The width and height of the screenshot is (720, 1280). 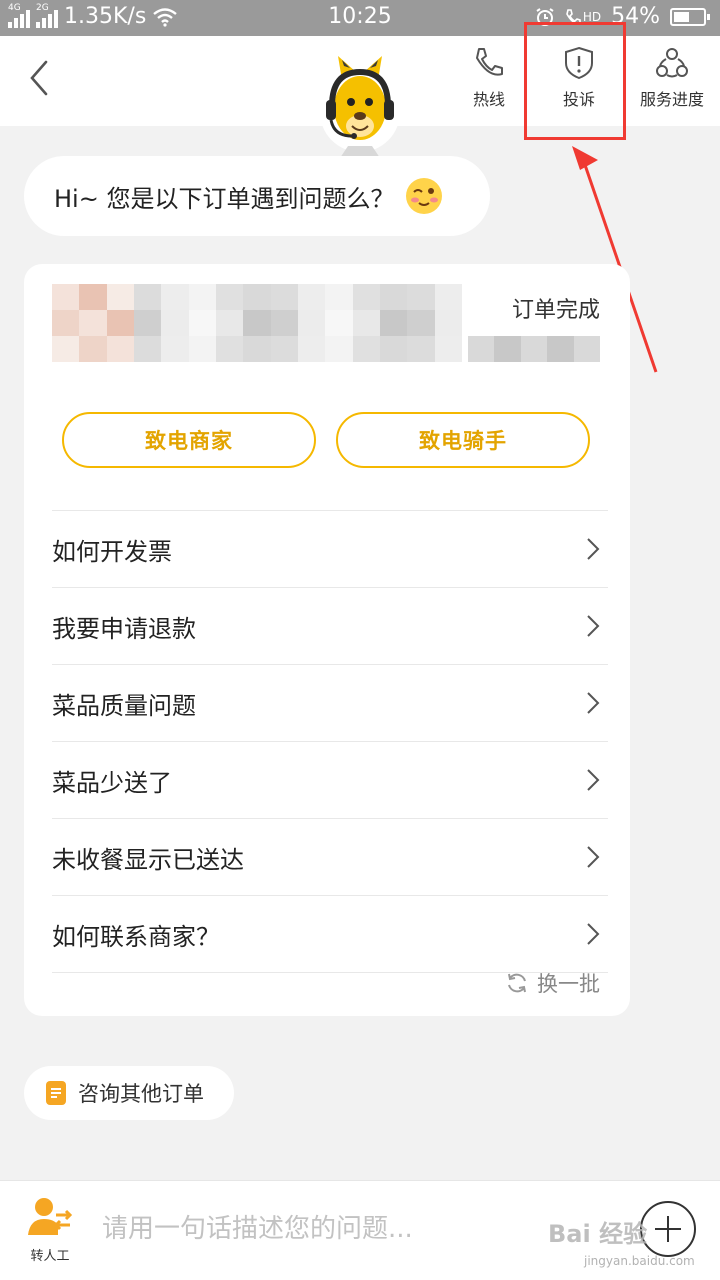 What do you see at coordinates (489, 78) in the screenshot?
I see `hotline-button: 热线` at bounding box center [489, 78].